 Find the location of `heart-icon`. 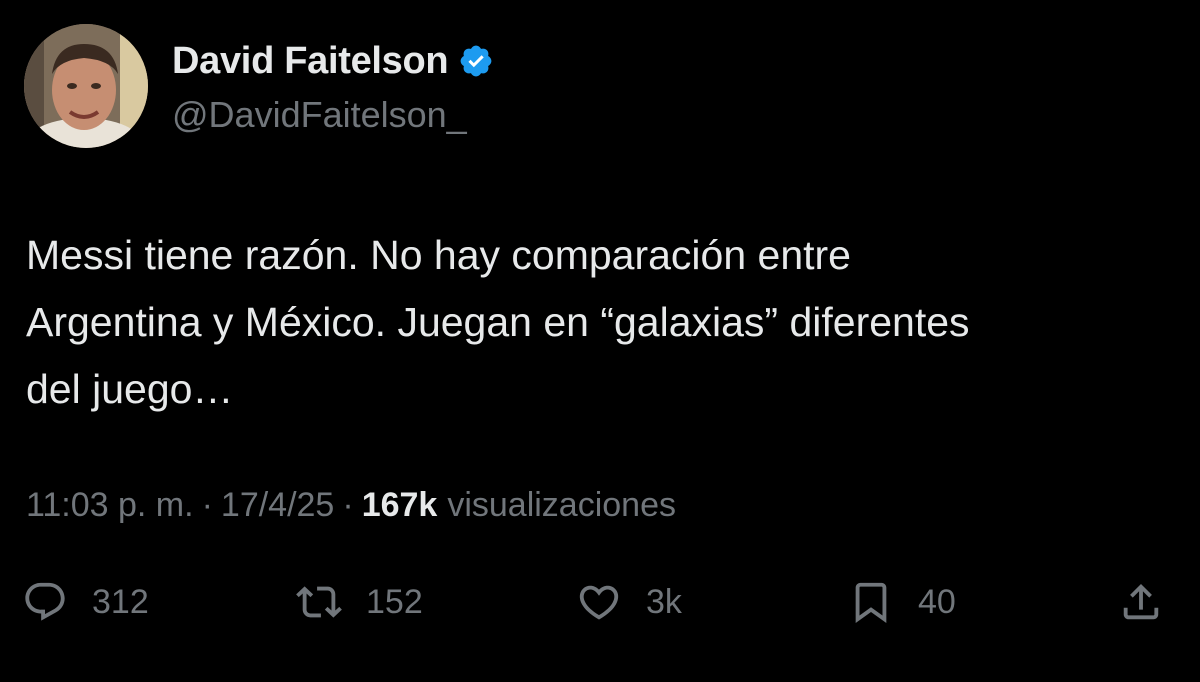

heart-icon is located at coordinates (599, 602).